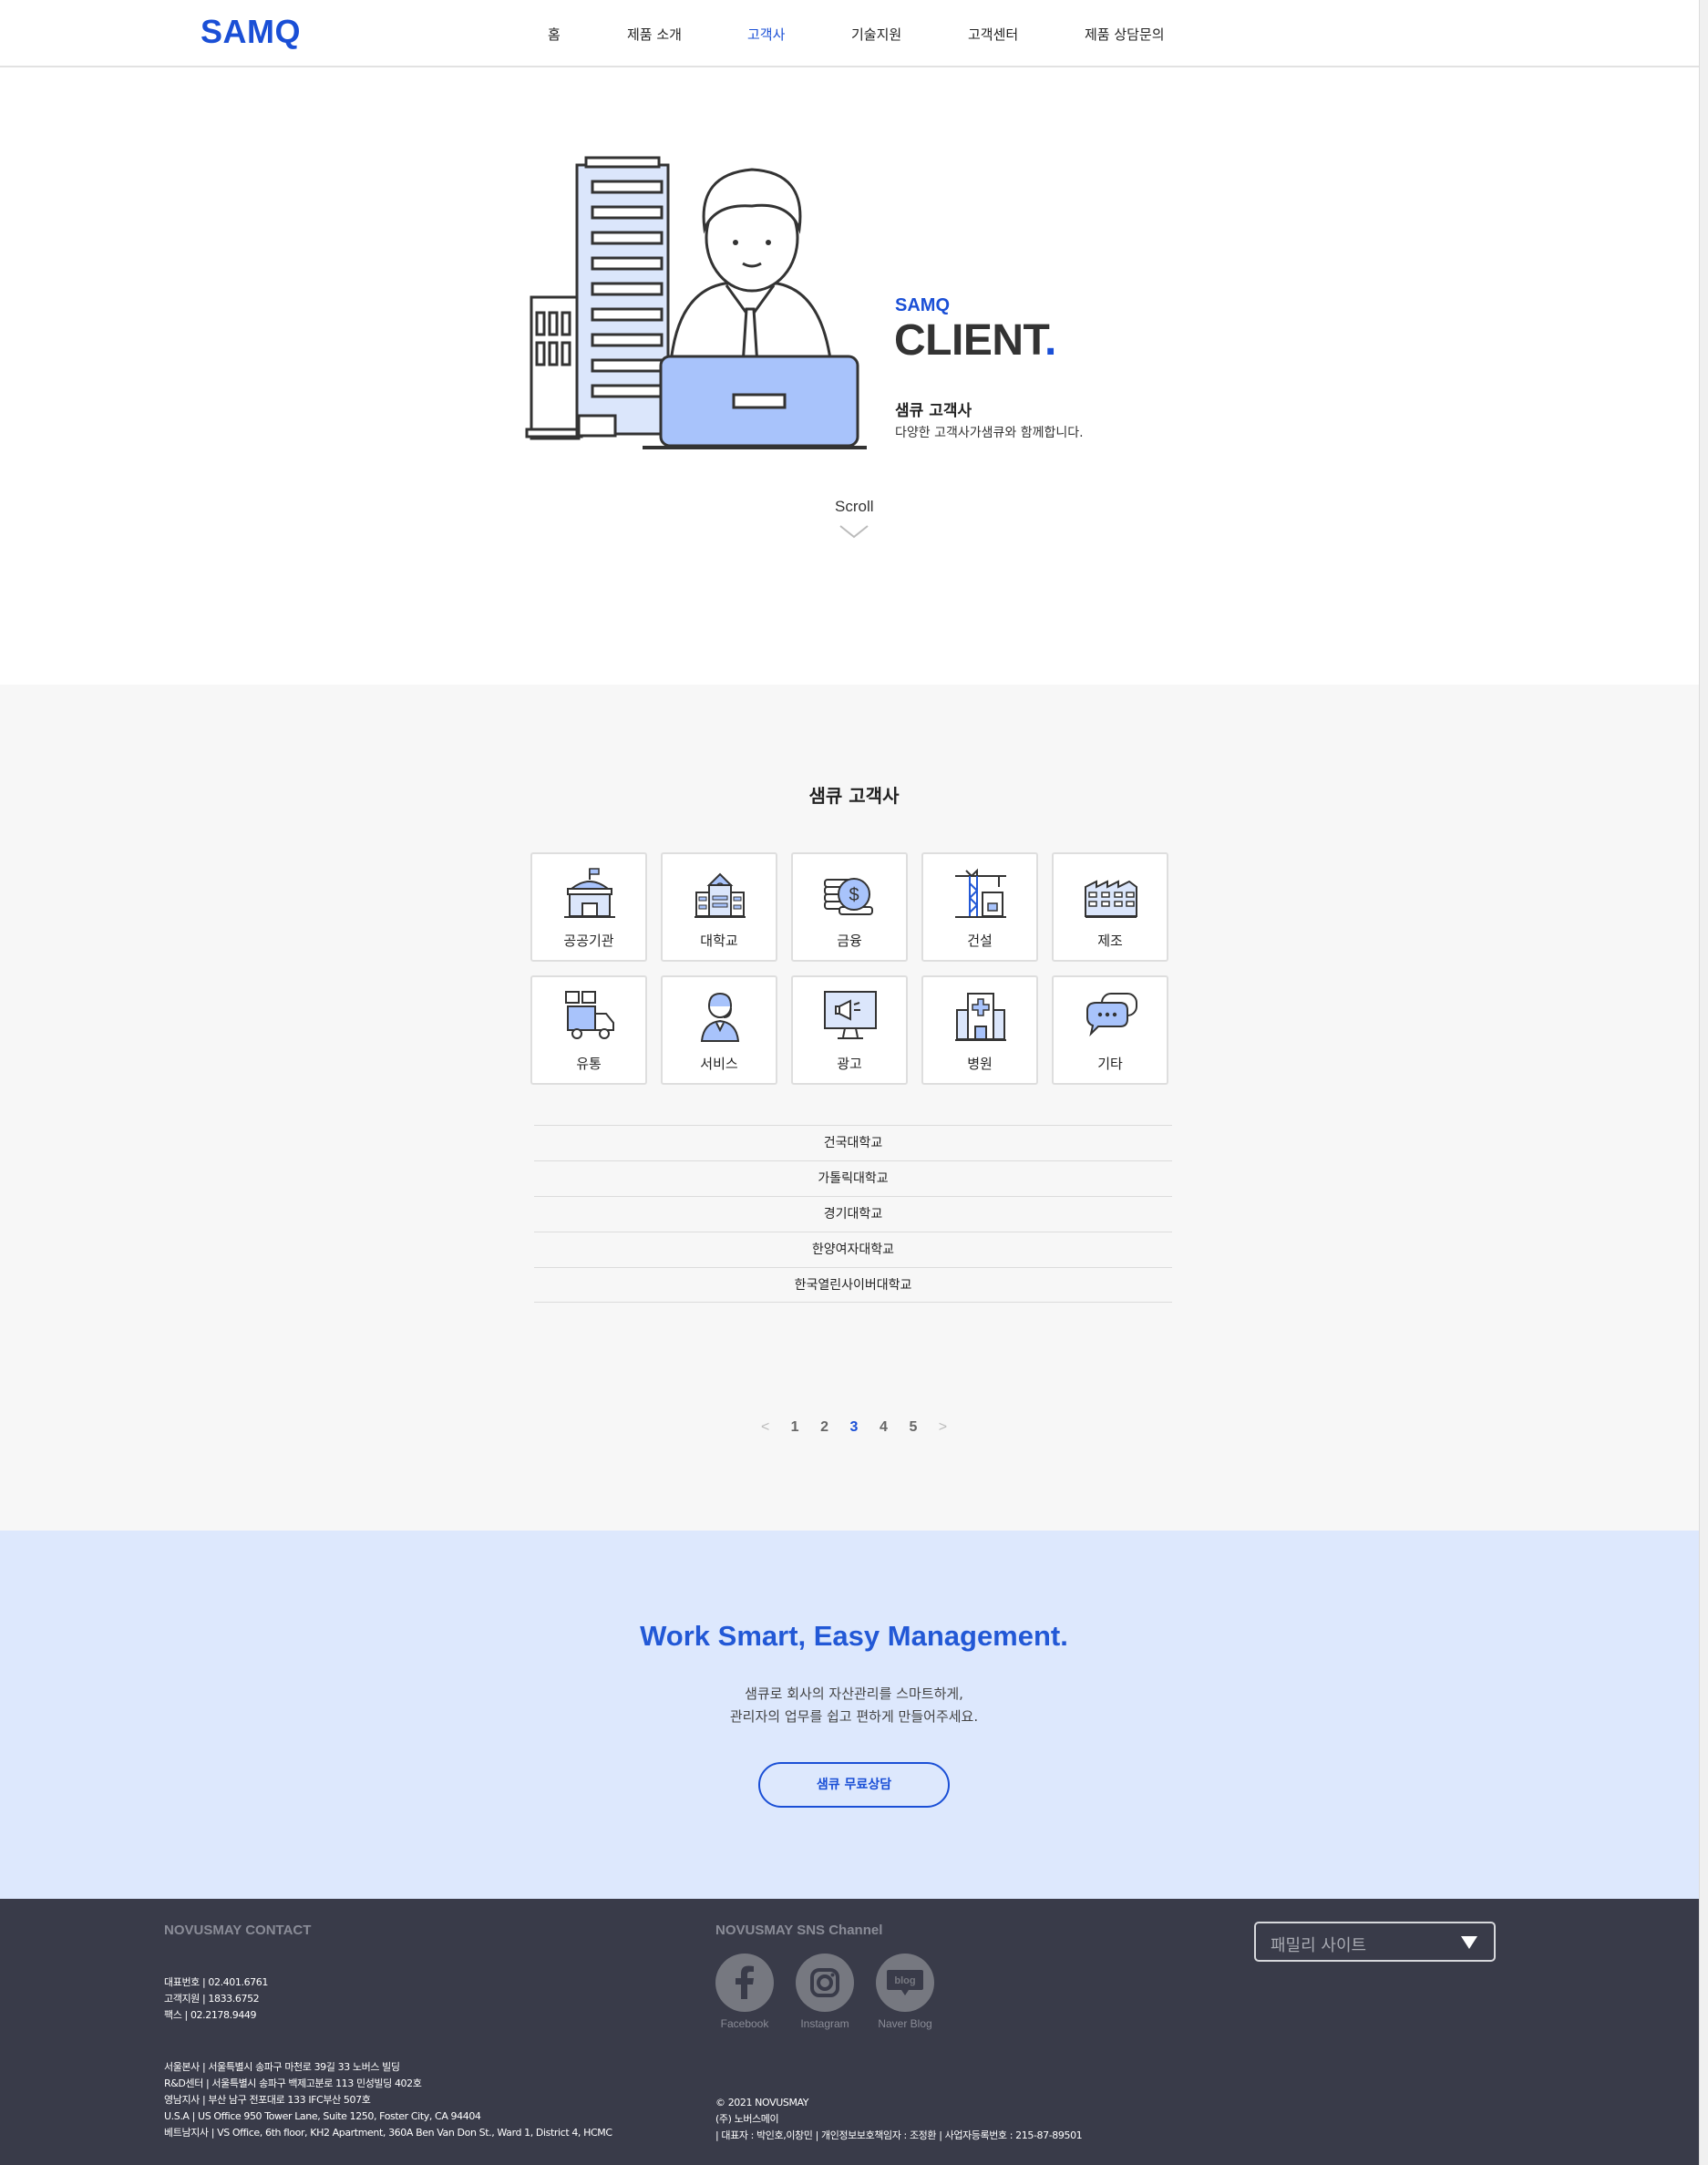 The height and width of the screenshot is (2165, 1708). Describe the element at coordinates (853, 1178) in the screenshot. I see `client-list-item: 가톨릭대학교` at that location.